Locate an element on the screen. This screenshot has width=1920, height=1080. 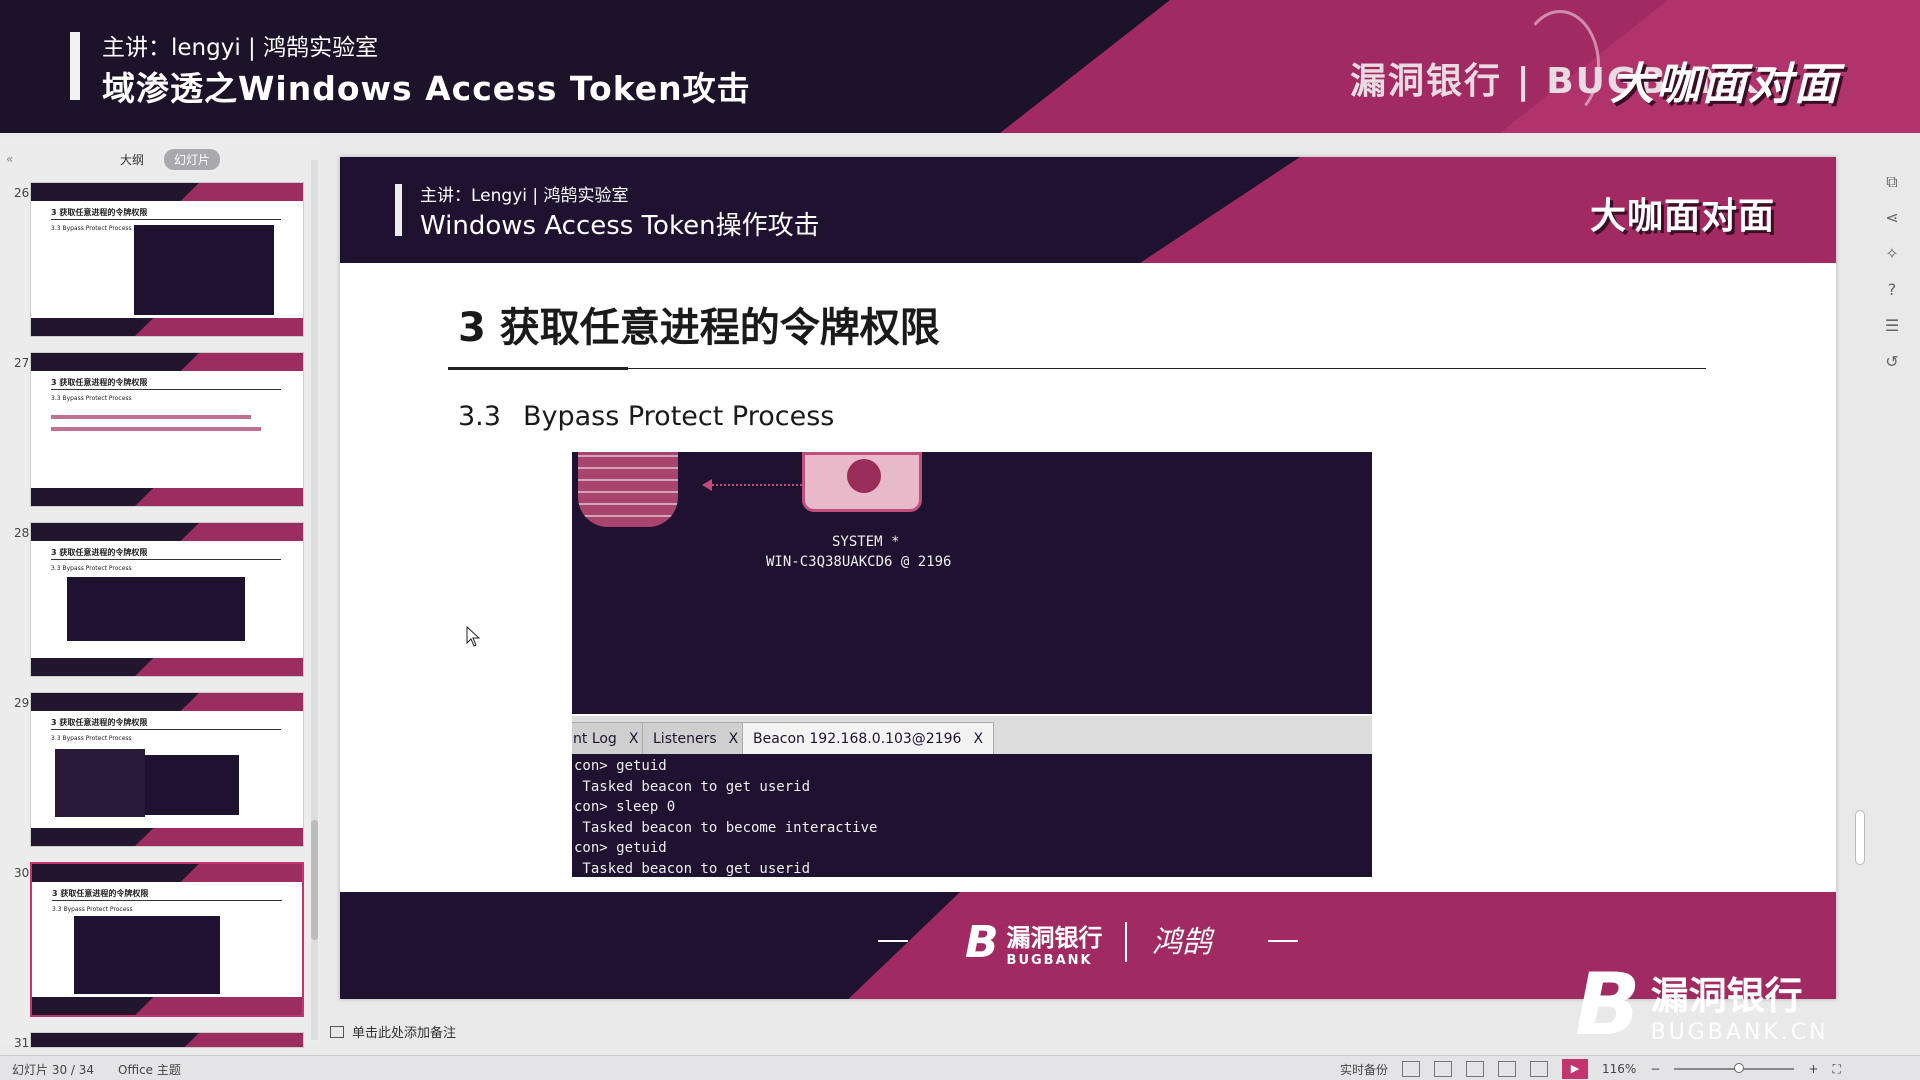
slide-thumbnail-30: 3 获取任意进程的令牌权限 3.3 Bypass Protect Process is located at coordinates (167, 939).